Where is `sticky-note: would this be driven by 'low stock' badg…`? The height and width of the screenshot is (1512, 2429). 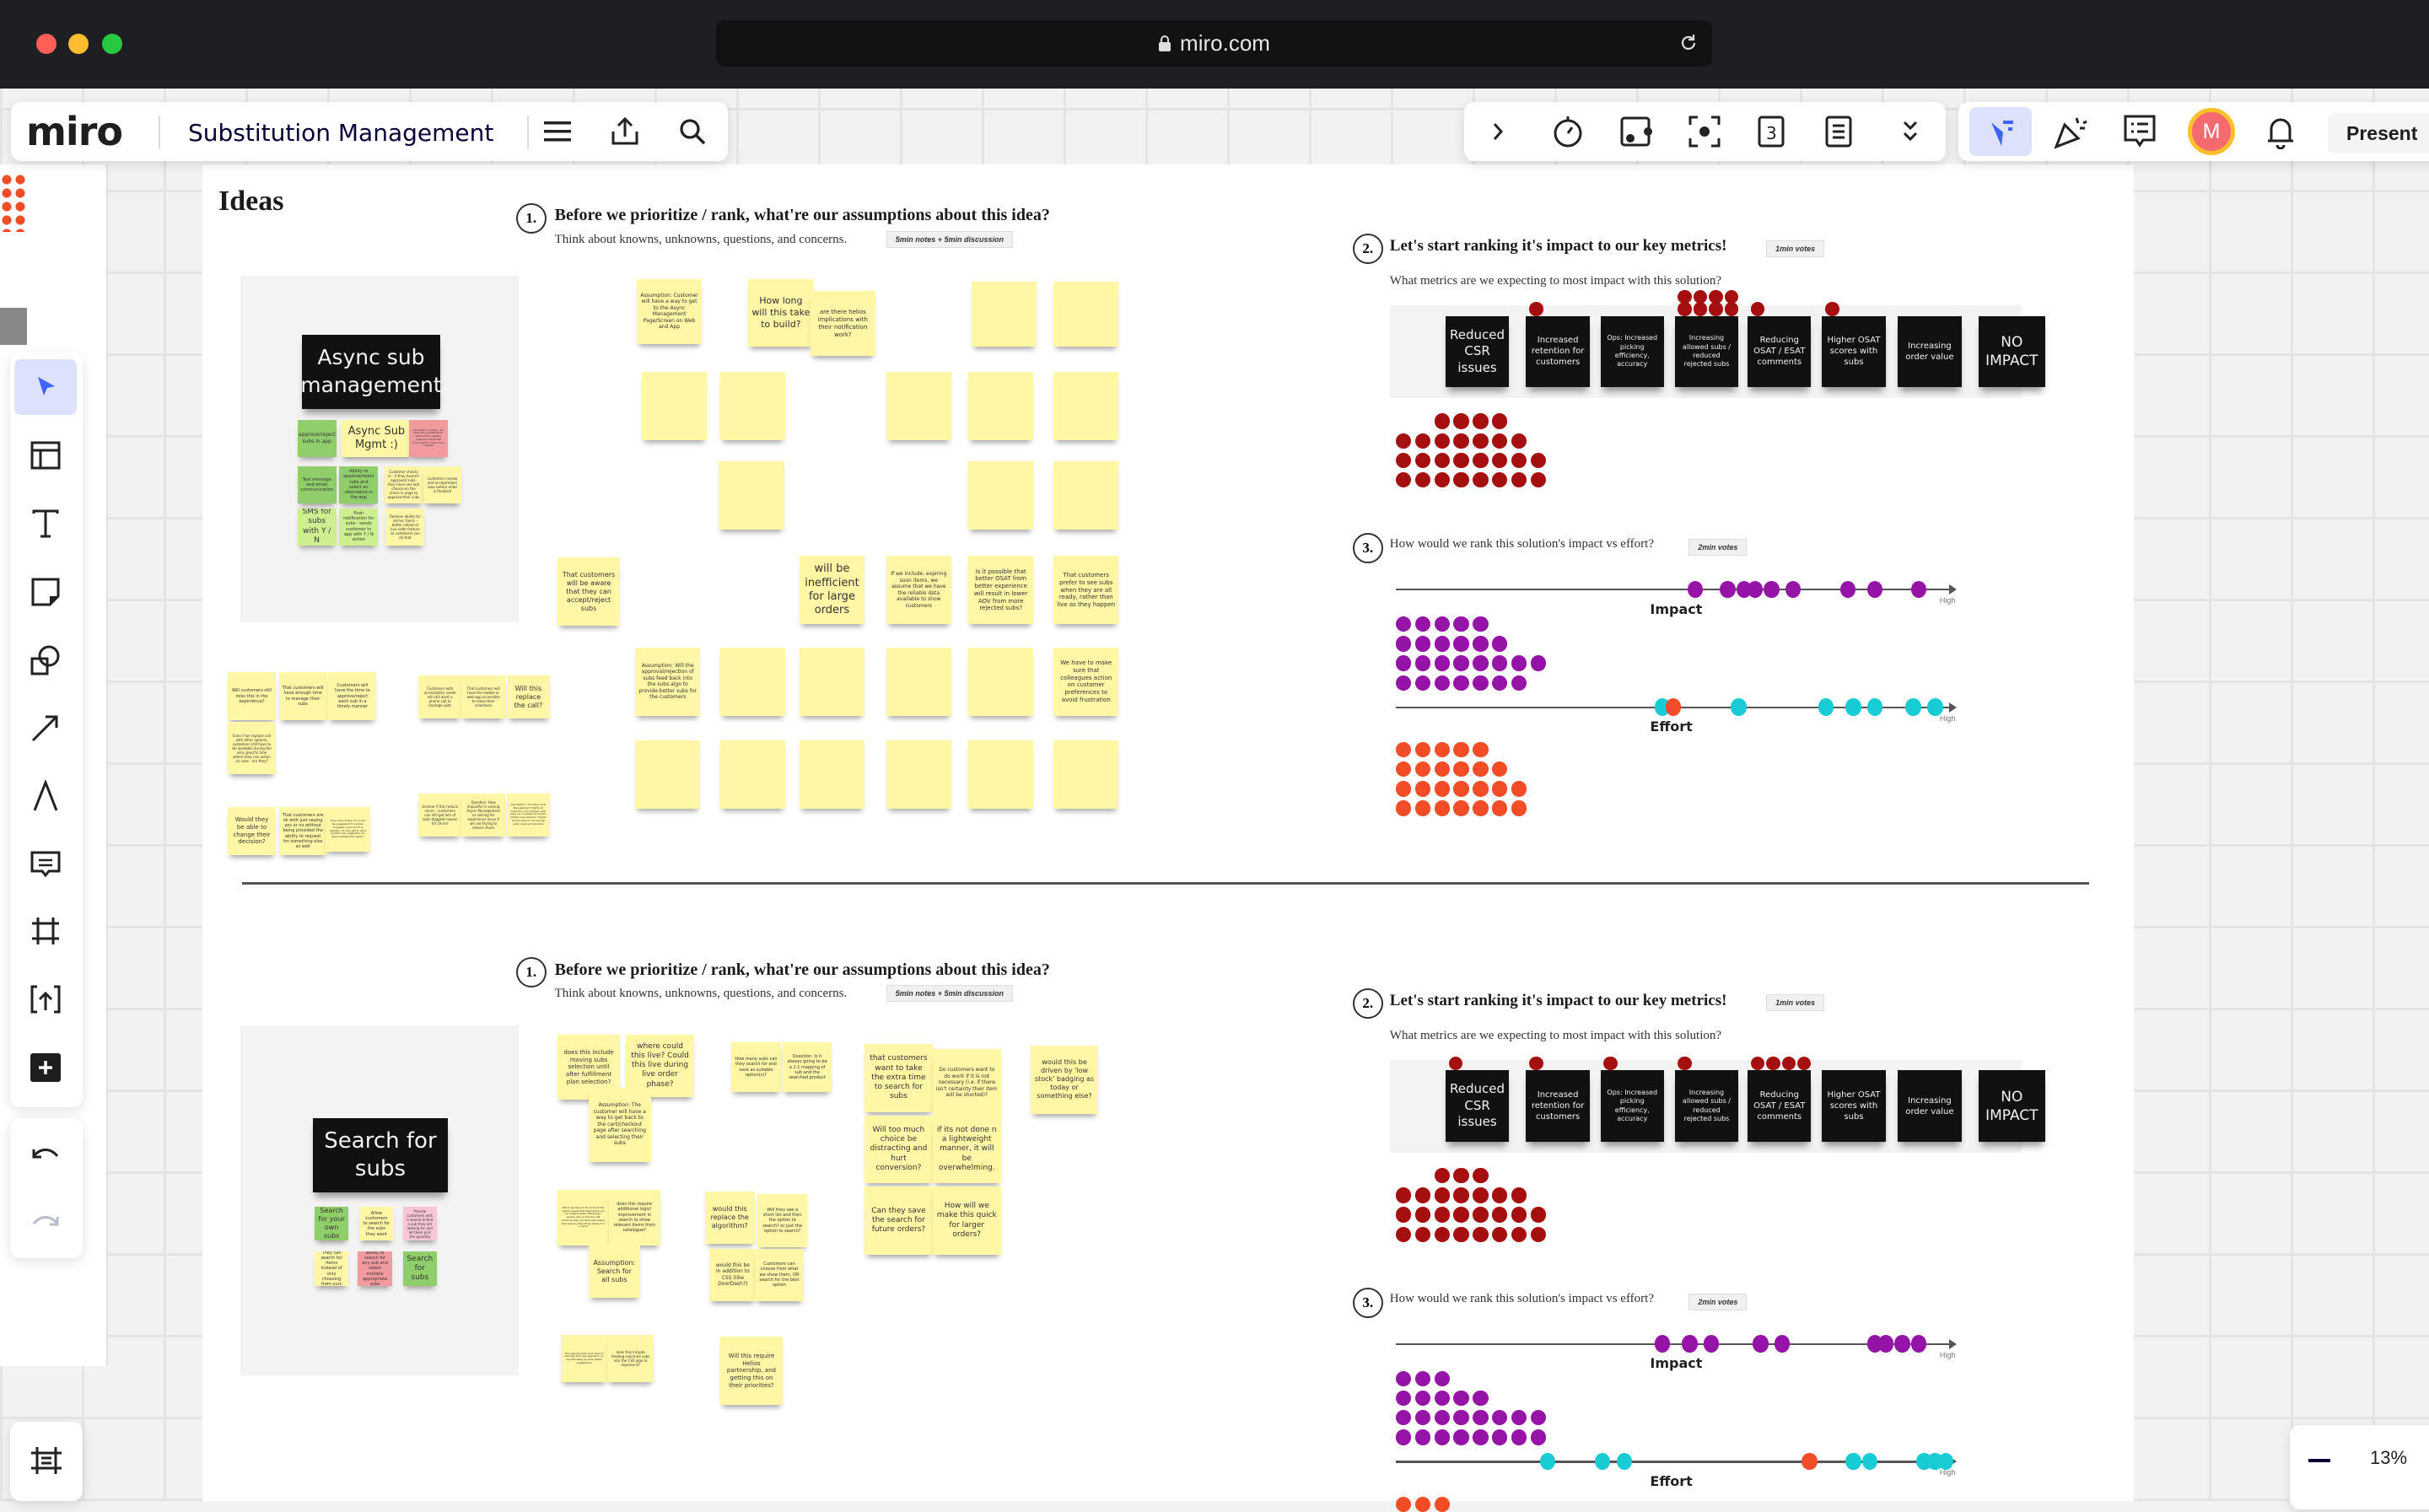 sticky-note: would this be driven by 'low stock' badg… is located at coordinates (1064, 1079).